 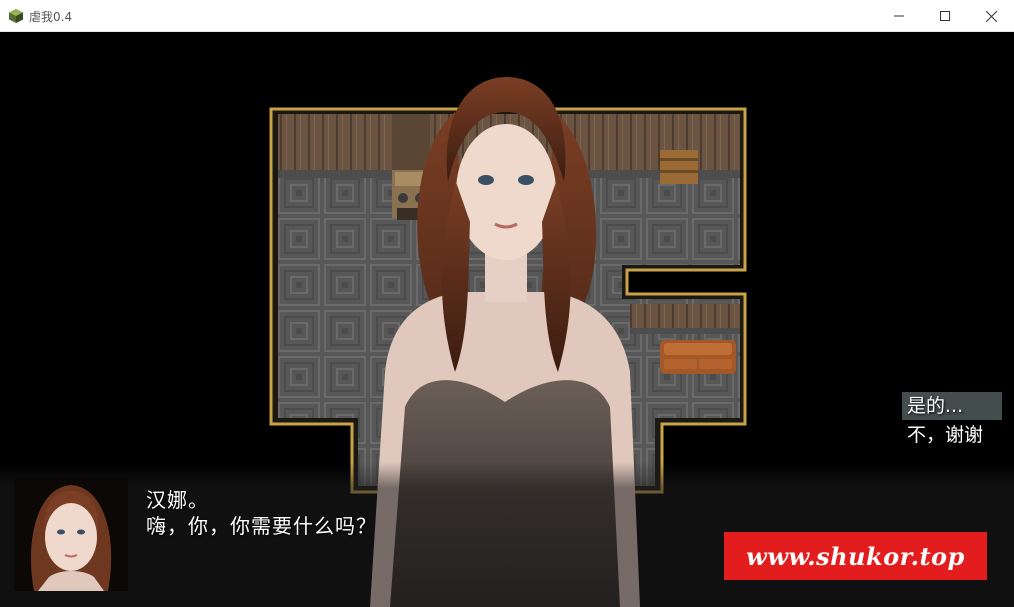 I want to click on maximize-icon, so click(x=945, y=16).